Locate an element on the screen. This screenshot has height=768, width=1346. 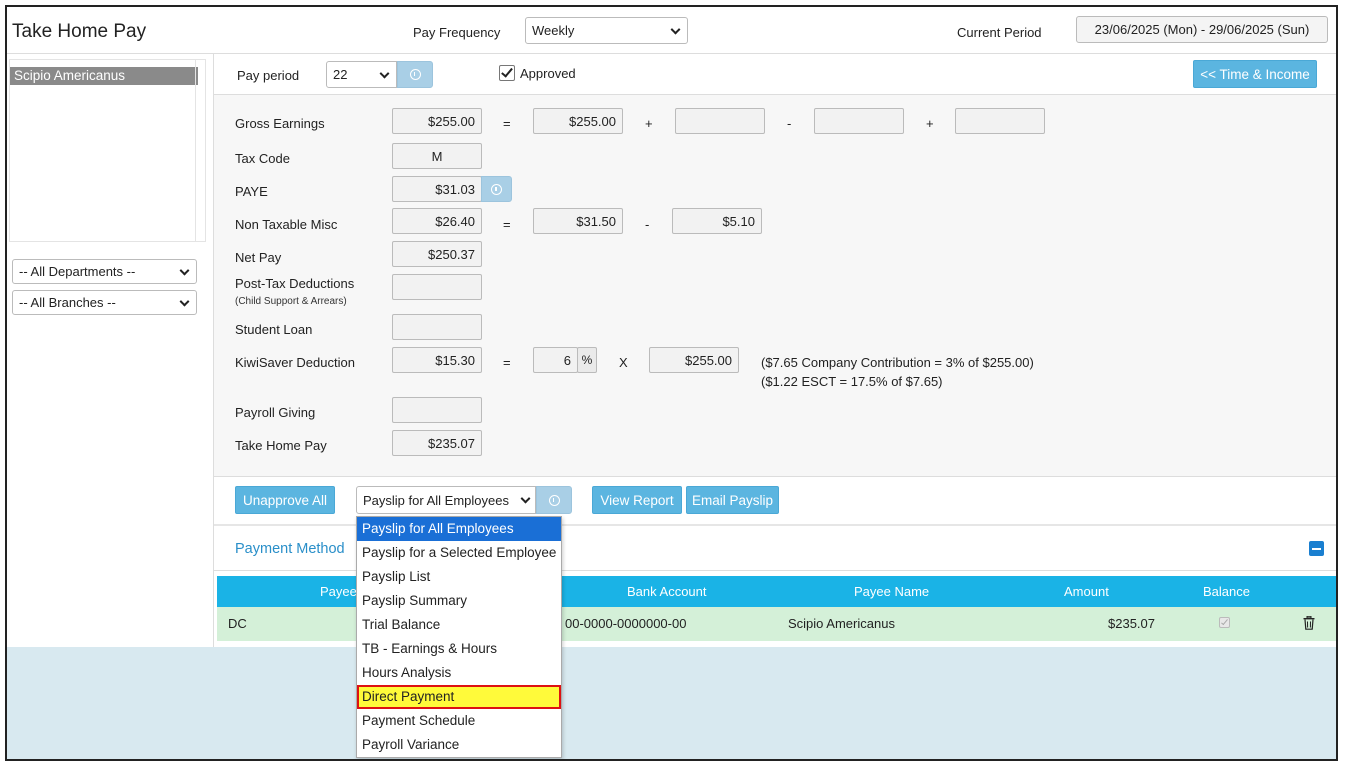
kiwisaver-field: $15.30 is located at coordinates (437, 360).